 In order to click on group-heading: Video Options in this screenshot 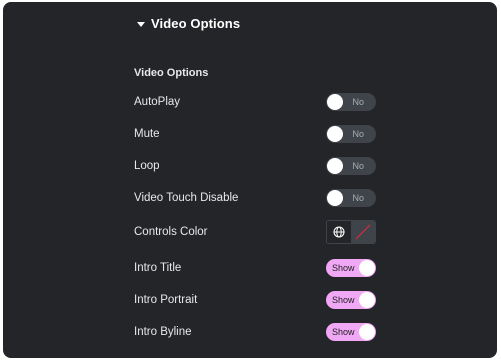, I will do `click(171, 73)`.